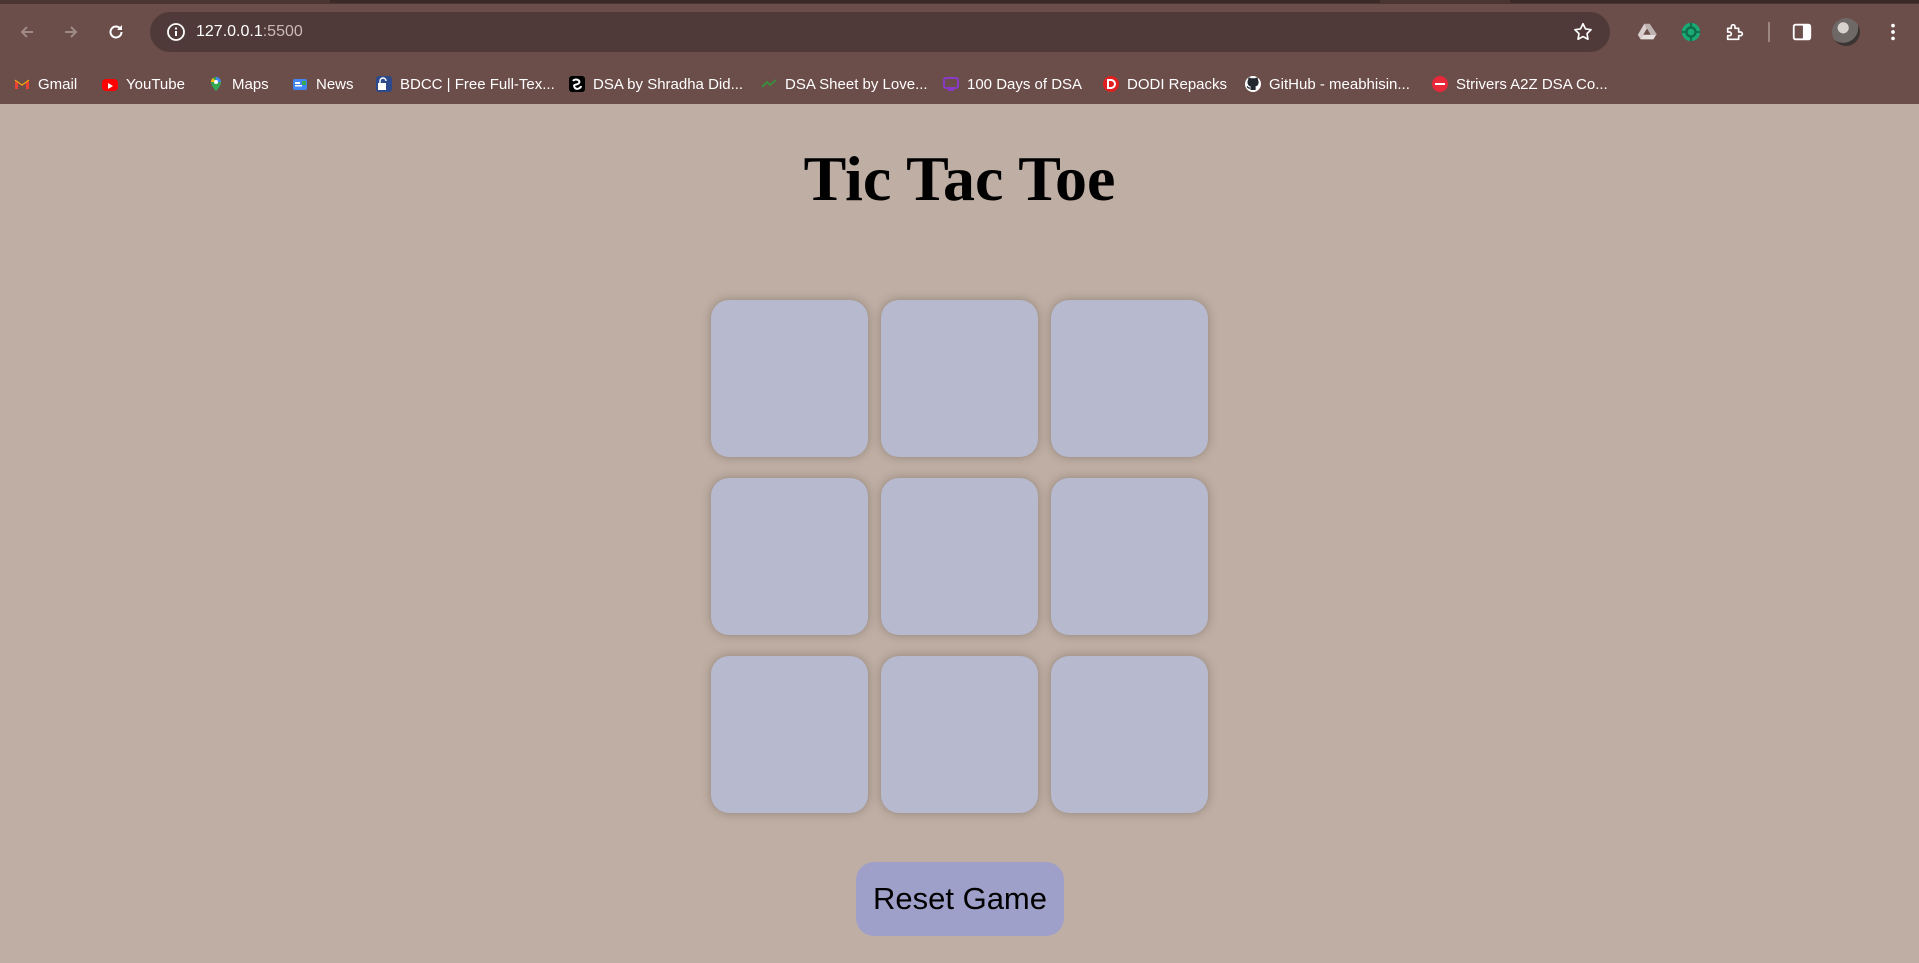  I want to click on news-icon, so click(300, 84).